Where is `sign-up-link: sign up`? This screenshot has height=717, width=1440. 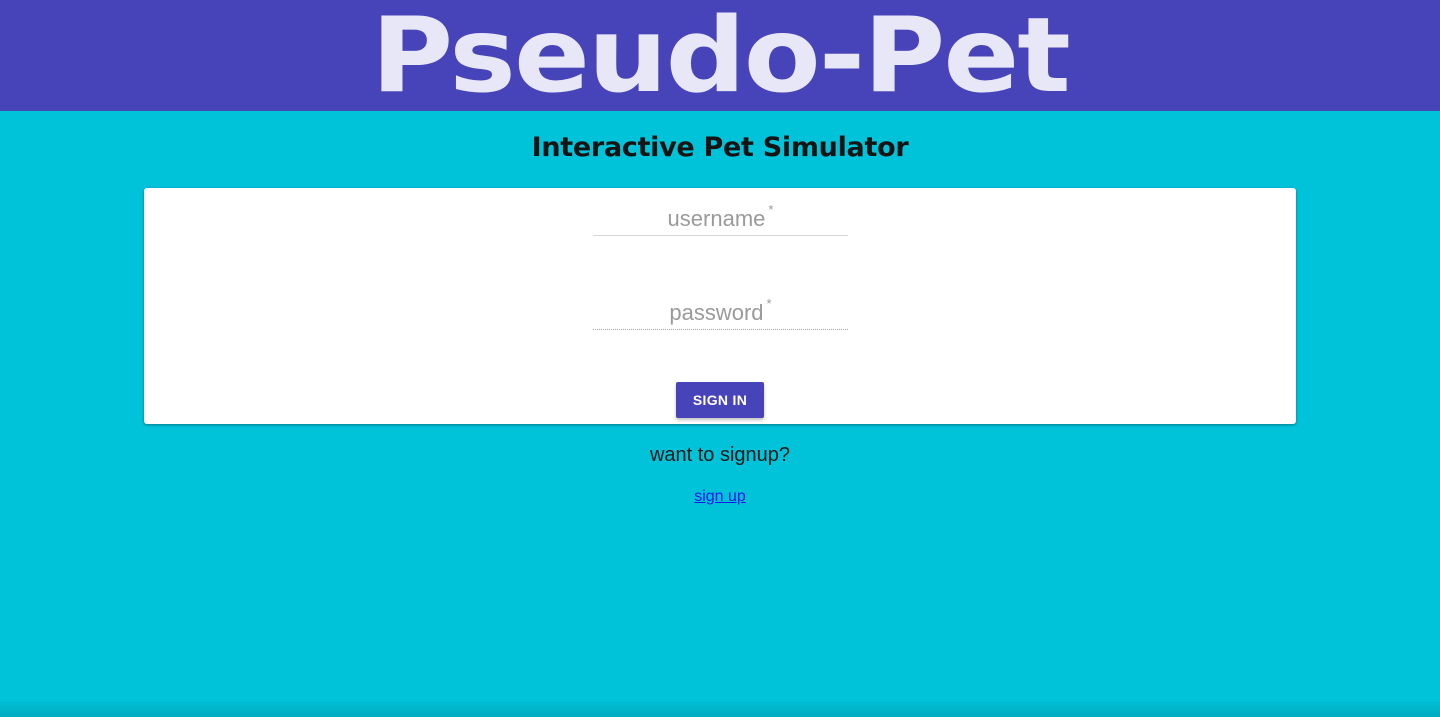 sign-up-link: sign up is located at coordinates (720, 496).